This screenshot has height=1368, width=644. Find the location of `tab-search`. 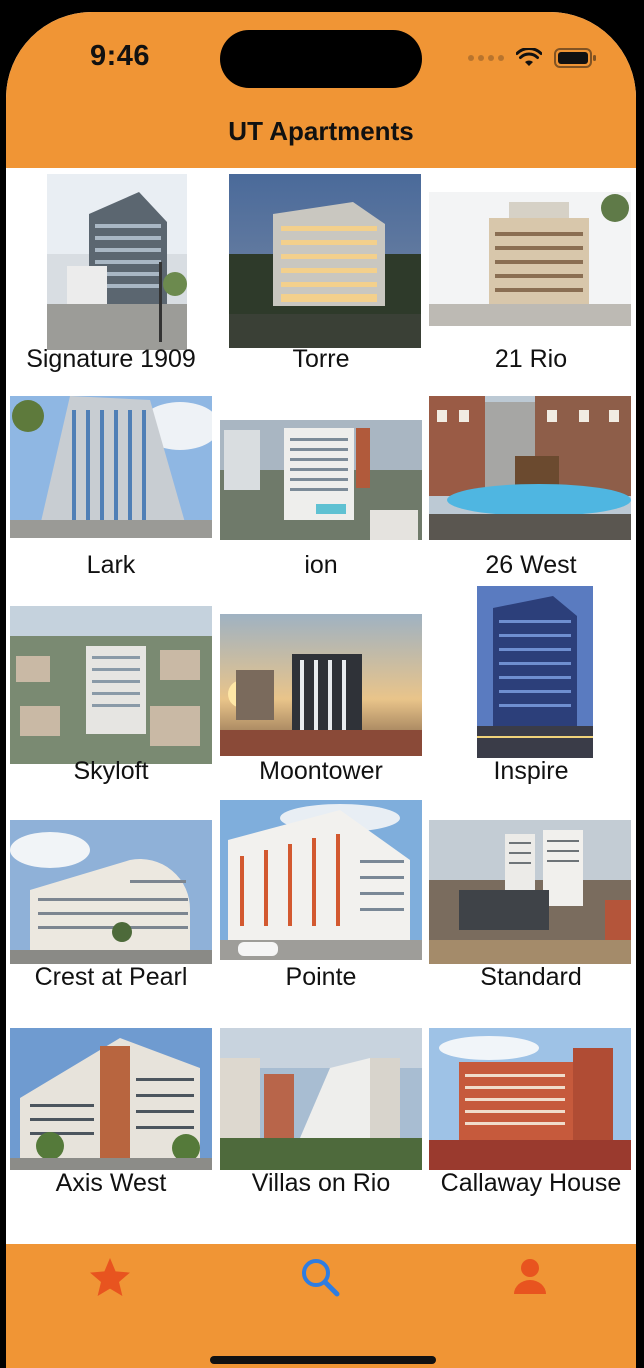

tab-search is located at coordinates (320, 1279).